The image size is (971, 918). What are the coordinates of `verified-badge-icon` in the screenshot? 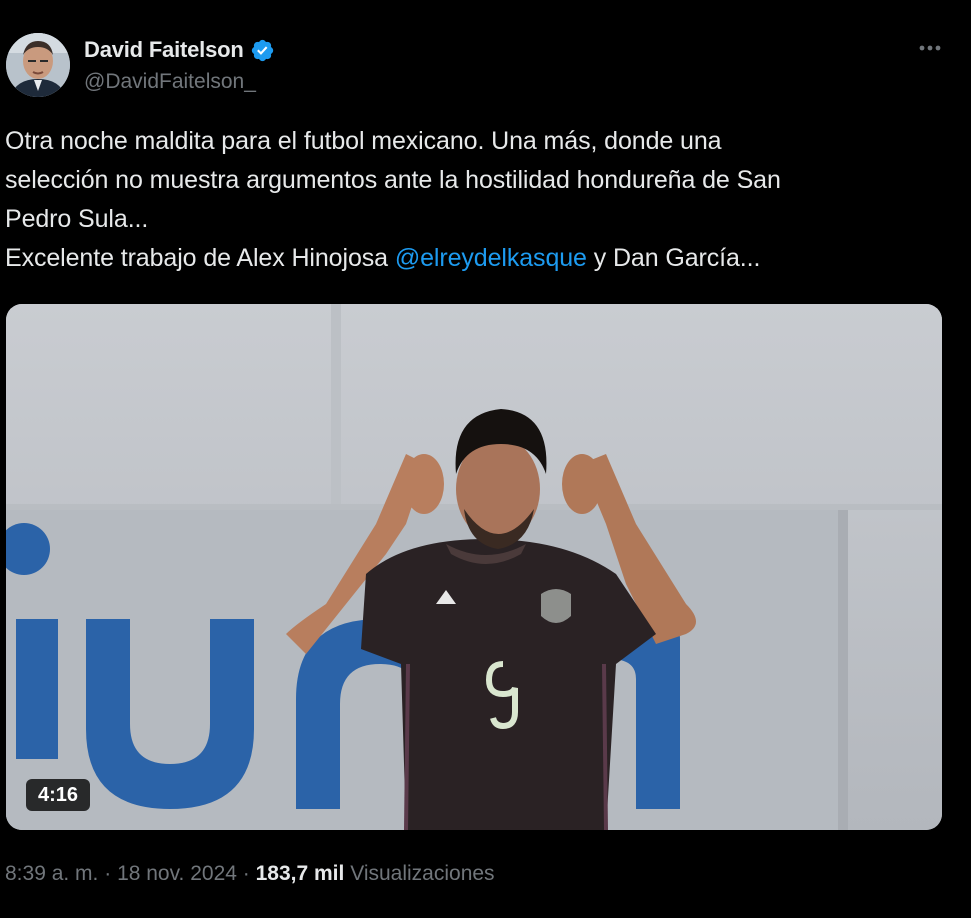 It's located at (262, 50).